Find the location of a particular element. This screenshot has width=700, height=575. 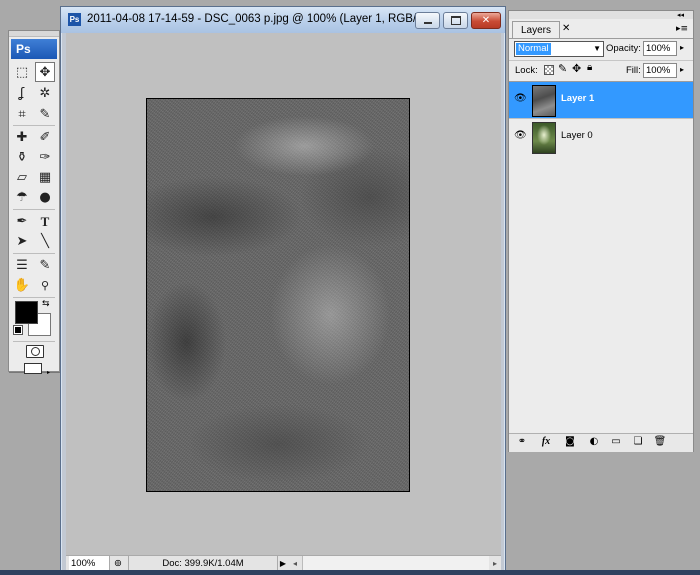

tools-panel-grip is located at coordinates (34, 34).